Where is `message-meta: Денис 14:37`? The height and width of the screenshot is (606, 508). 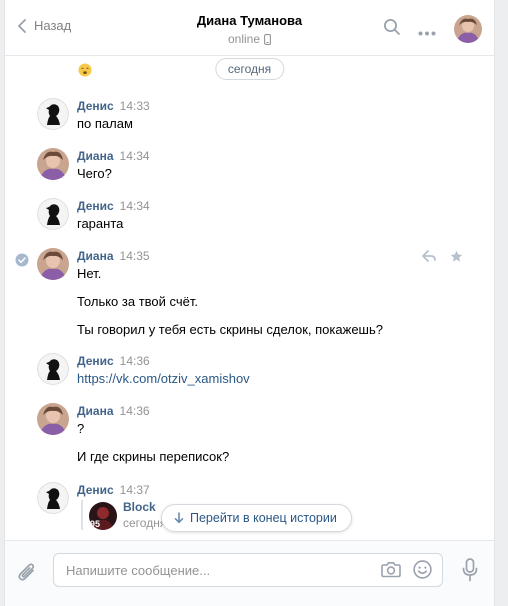
message-meta: Денис 14:37 is located at coordinates (272, 490).